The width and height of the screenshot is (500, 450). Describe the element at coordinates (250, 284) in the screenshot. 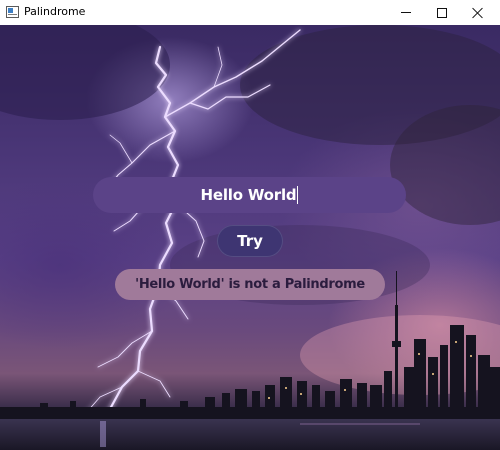

I see `result-label: 'Hello World' is not a Palindrome` at that location.